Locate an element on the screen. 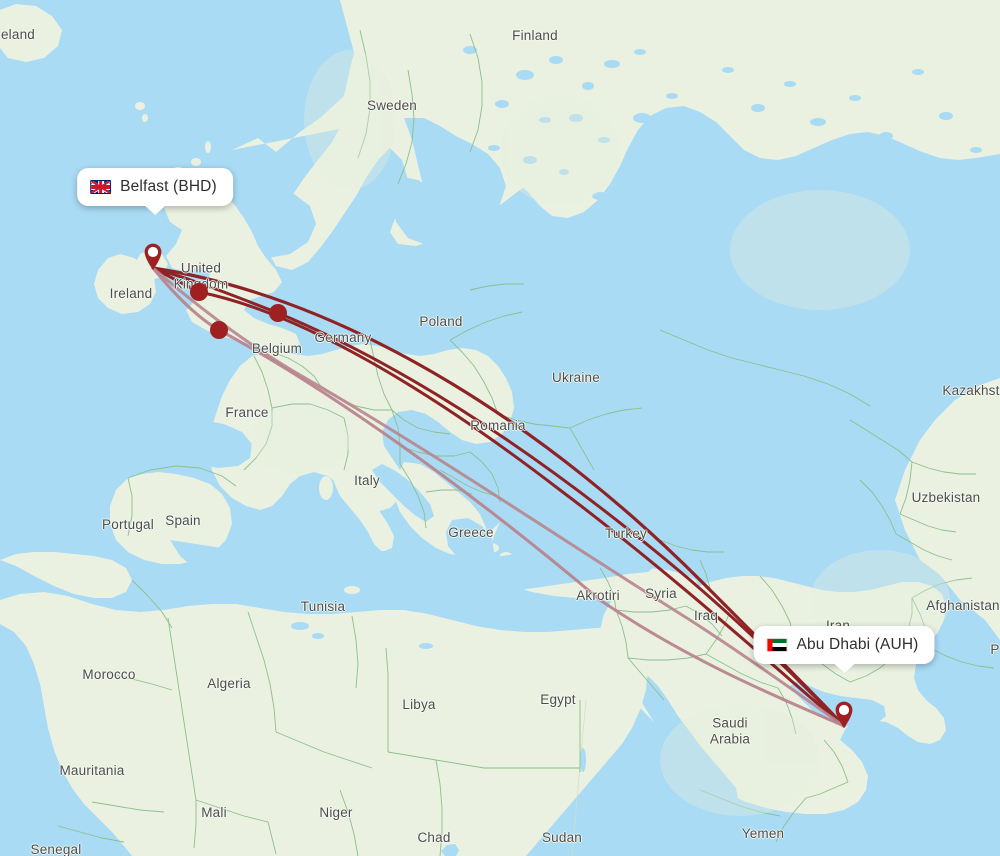 Image resolution: width=1000 pixels, height=856 pixels. waypoint-1-marker is located at coordinates (199, 292).